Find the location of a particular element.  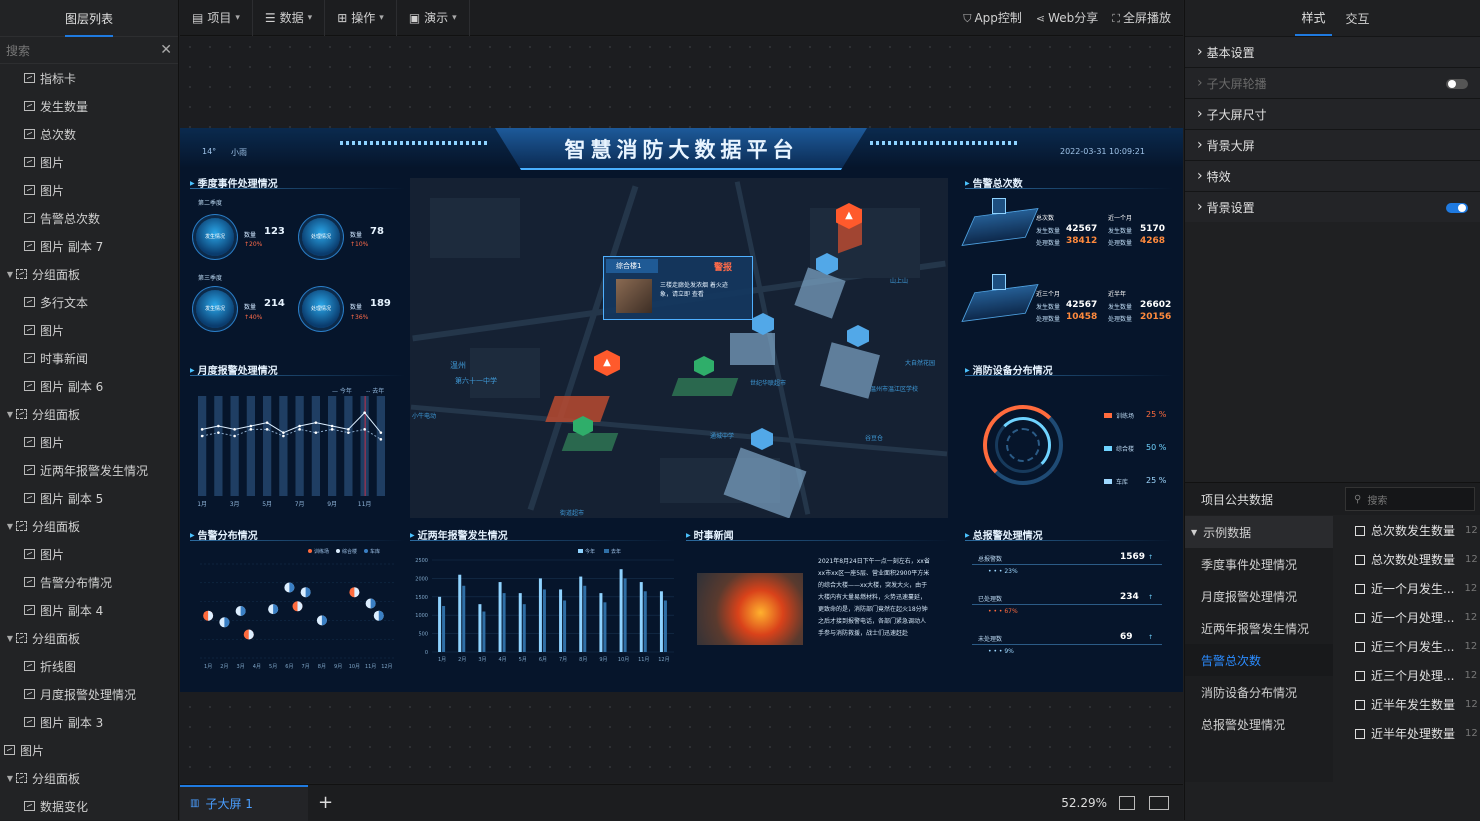

fire-alarm-marker: ▲ is located at coordinates (607, 363).